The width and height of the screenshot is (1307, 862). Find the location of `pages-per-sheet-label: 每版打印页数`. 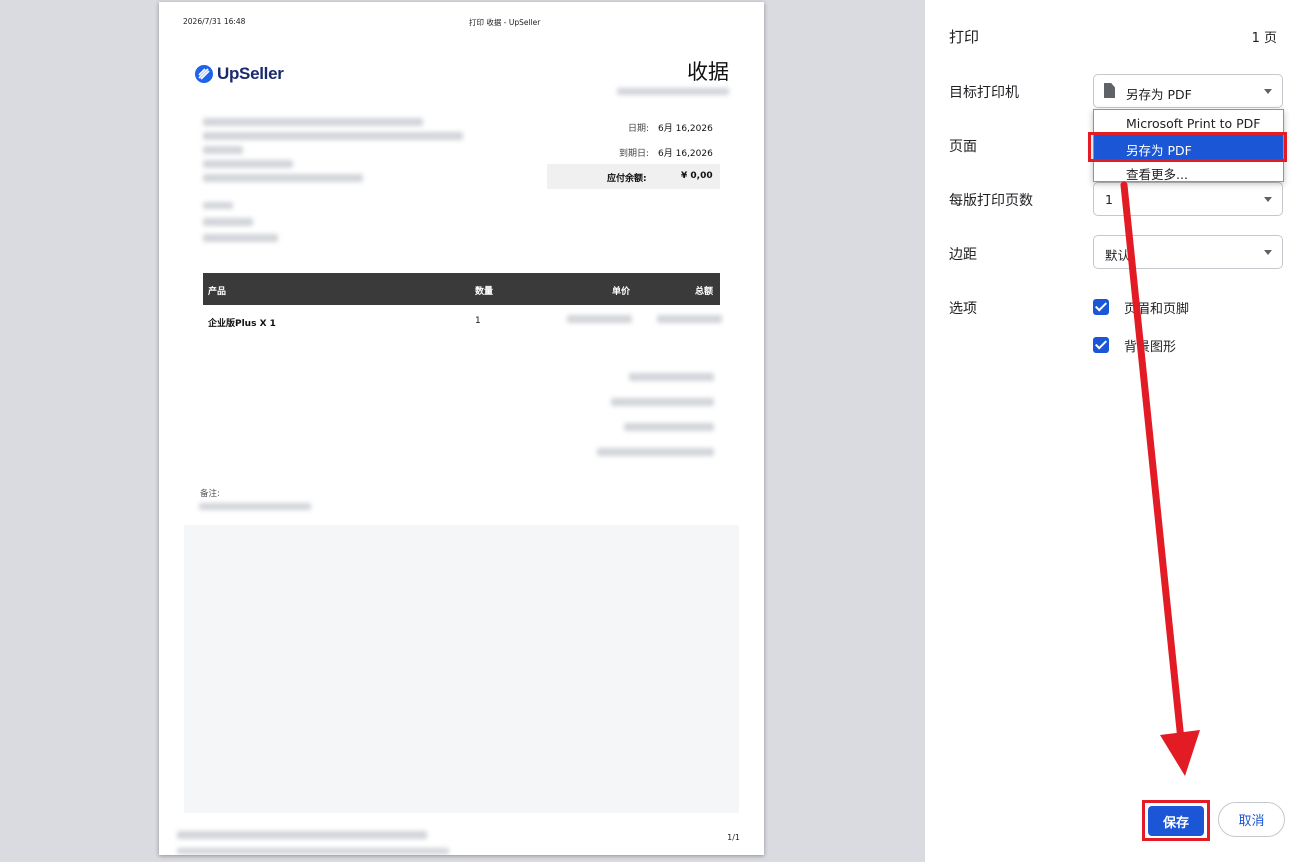

pages-per-sheet-label: 每版打印页数 is located at coordinates (991, 201).